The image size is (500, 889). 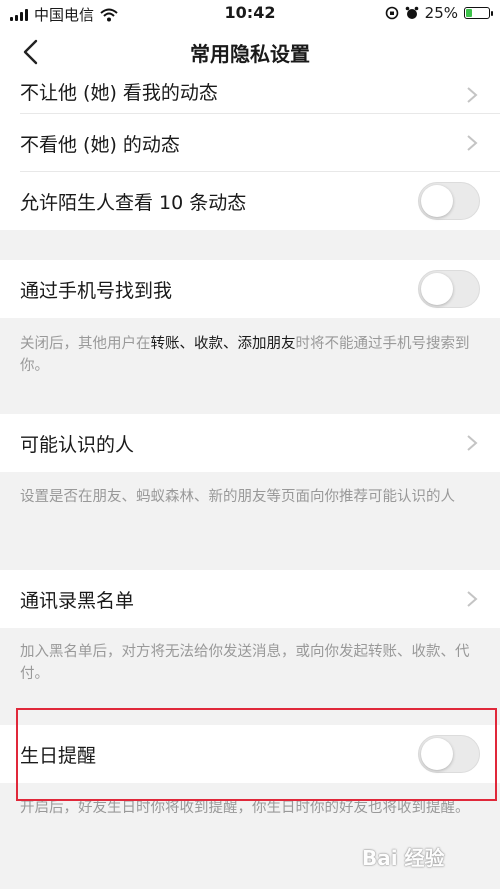 I want to click on find-by-phone-note: 关闭后，其他用户在转账、收款、添加朋友时将不能通过手机号搜索到你。, so click(x=252, y=355).